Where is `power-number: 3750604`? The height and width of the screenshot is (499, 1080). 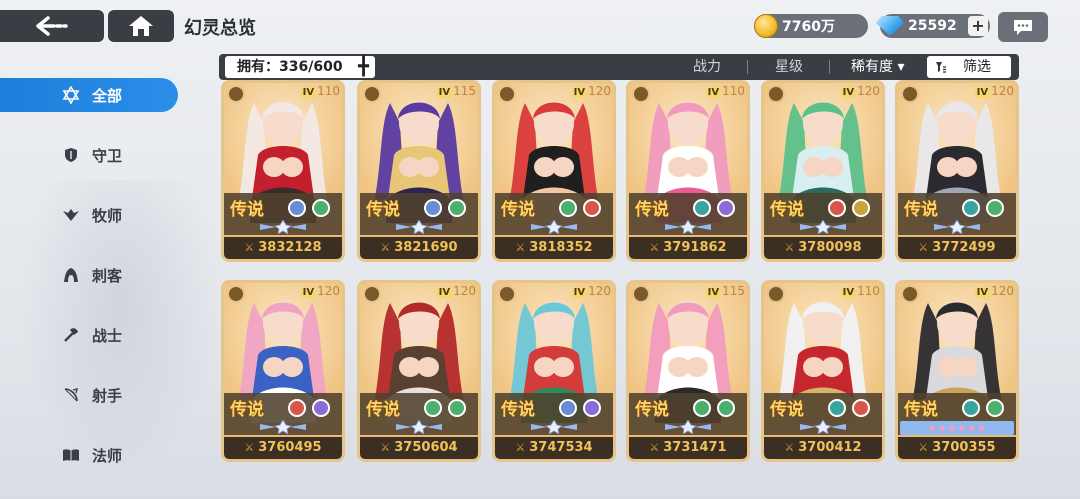
power-number: 3750604 is located at coordinates (426, 447).